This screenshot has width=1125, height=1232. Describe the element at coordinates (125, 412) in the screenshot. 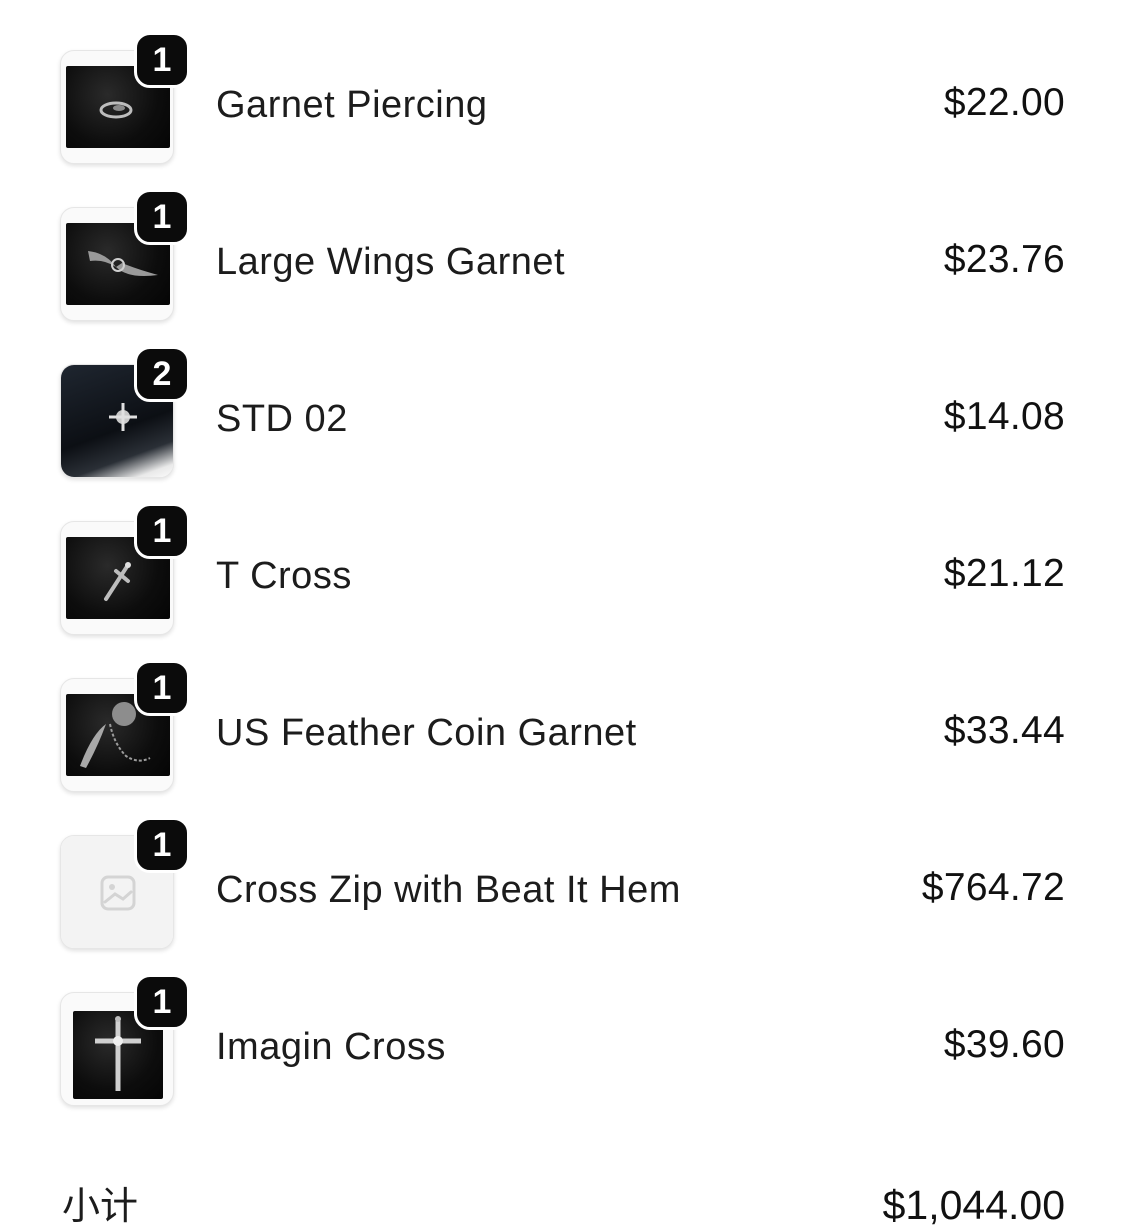

I see `product-thumbnail: 2` at that location.